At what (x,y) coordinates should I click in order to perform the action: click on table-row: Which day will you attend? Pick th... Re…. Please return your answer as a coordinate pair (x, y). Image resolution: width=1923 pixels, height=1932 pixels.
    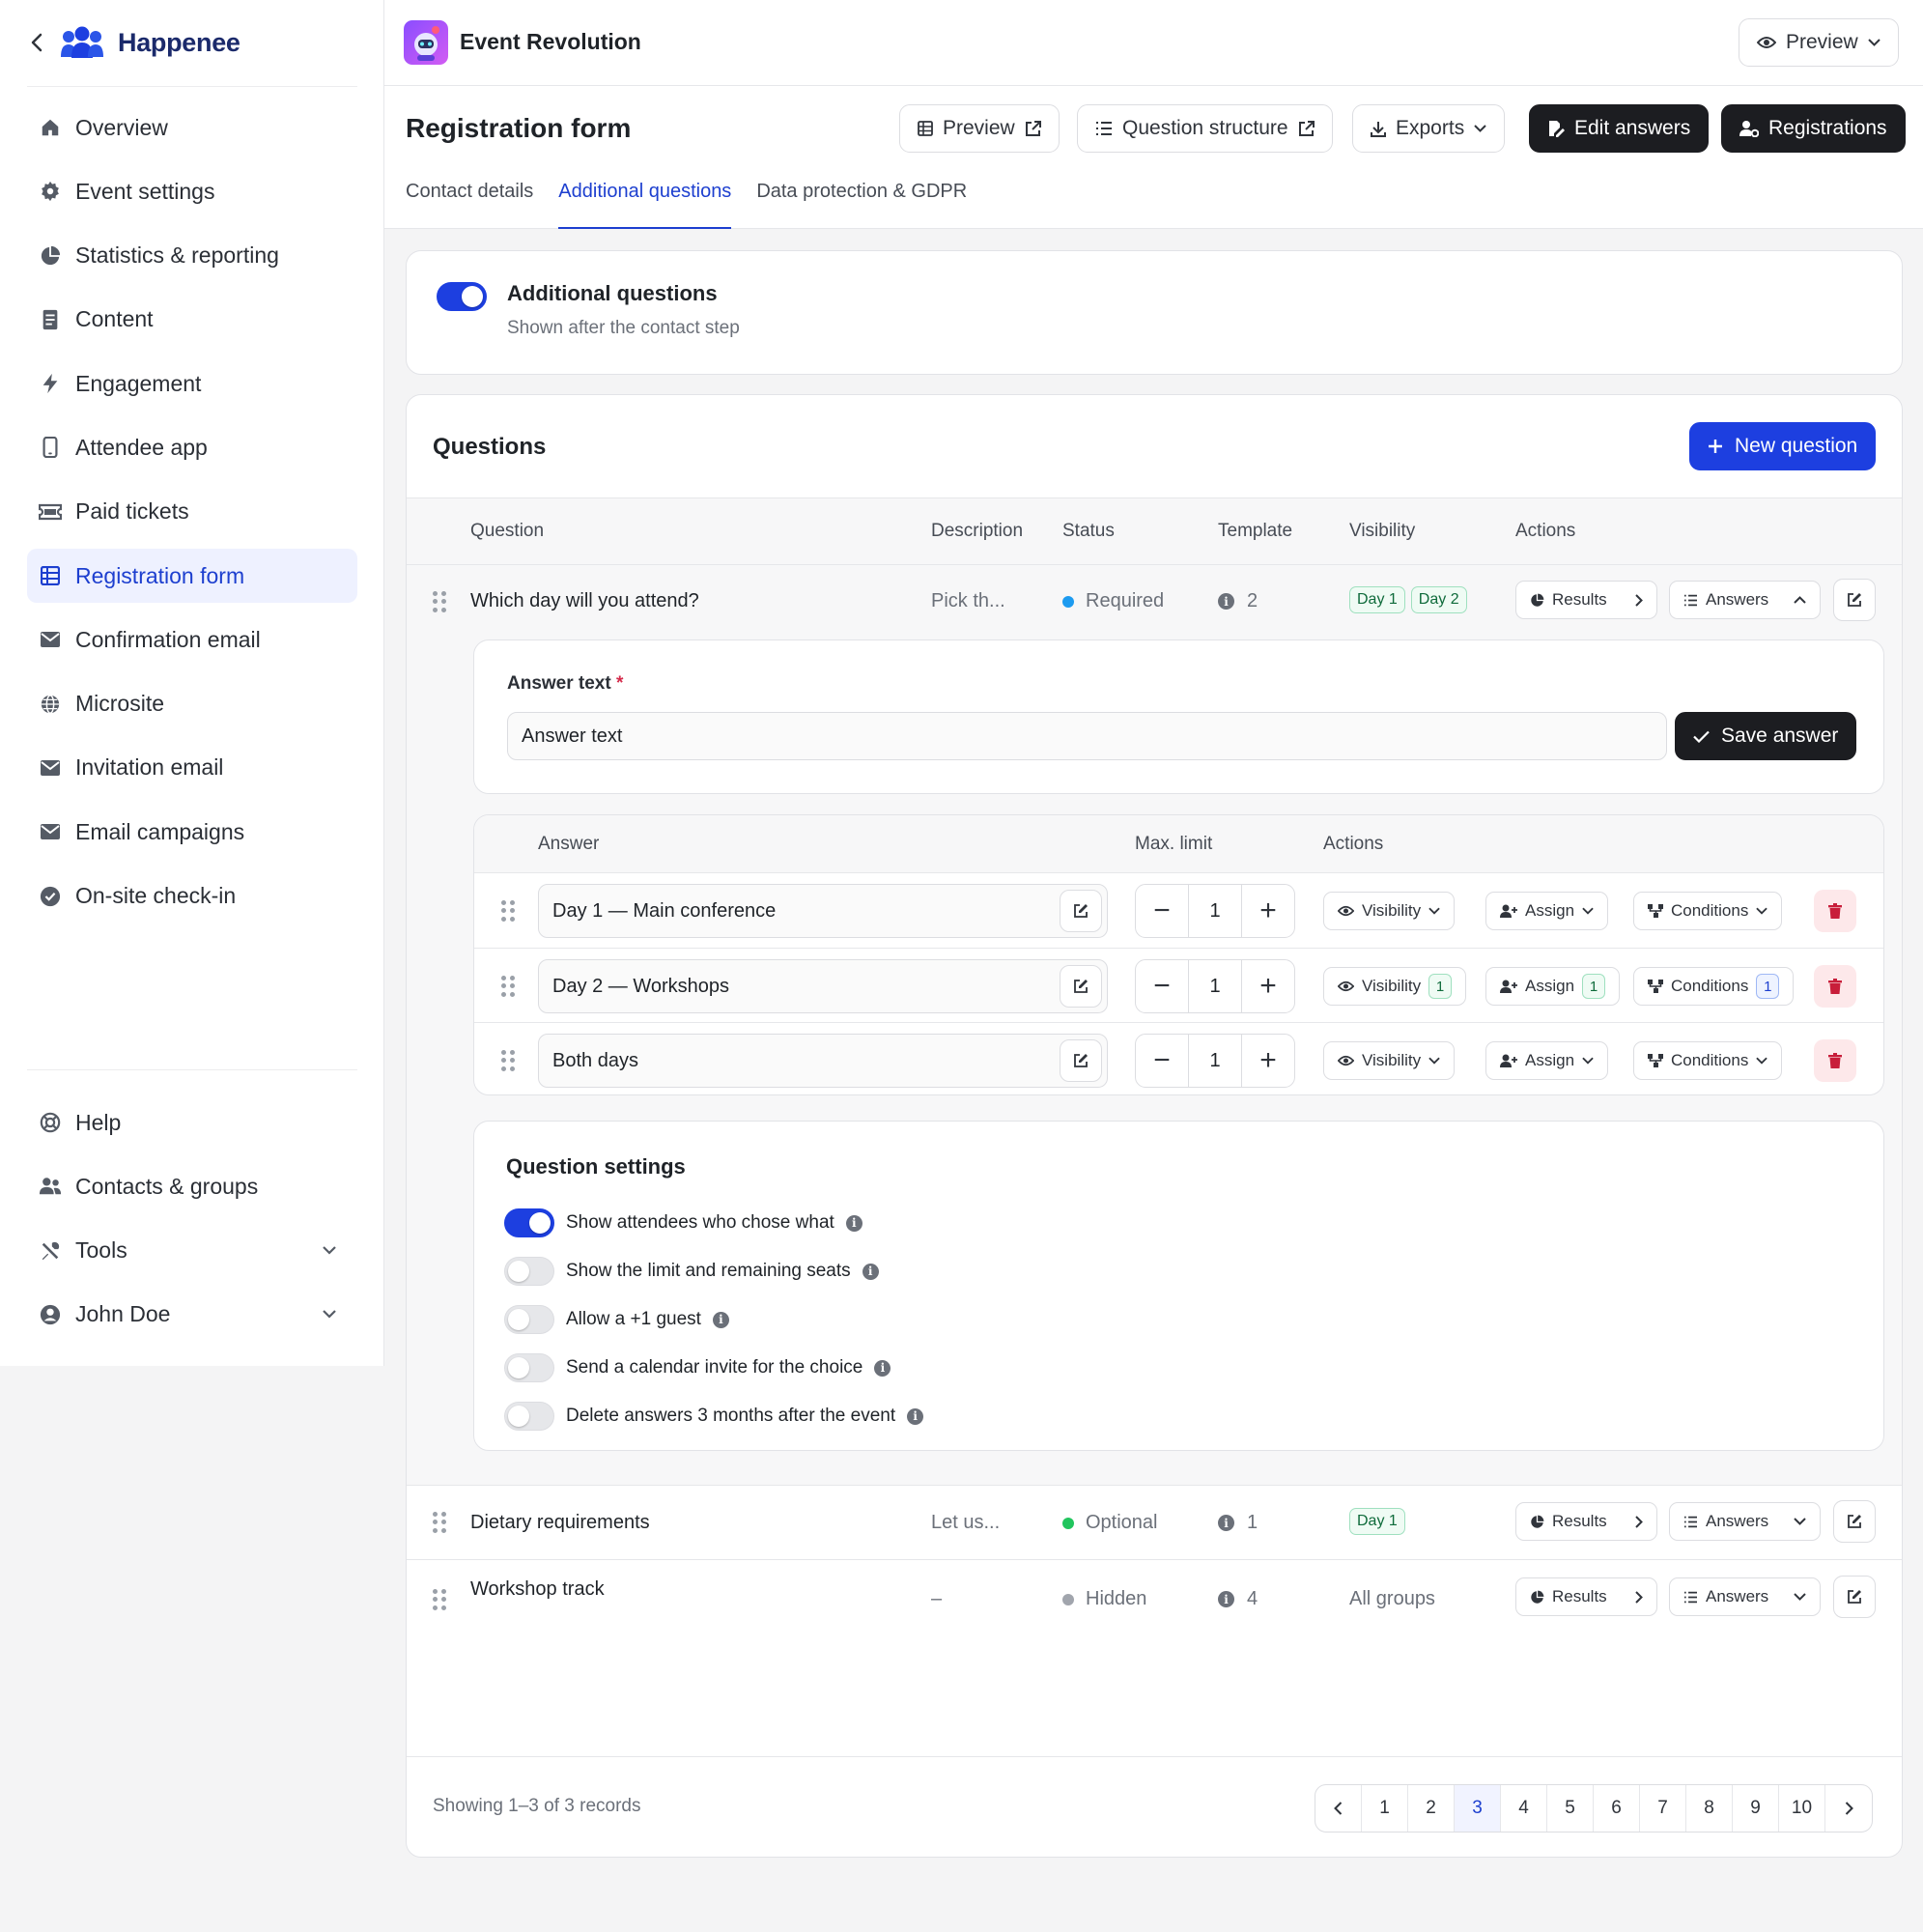
    Looking at the image, I should click on (1155, 602).